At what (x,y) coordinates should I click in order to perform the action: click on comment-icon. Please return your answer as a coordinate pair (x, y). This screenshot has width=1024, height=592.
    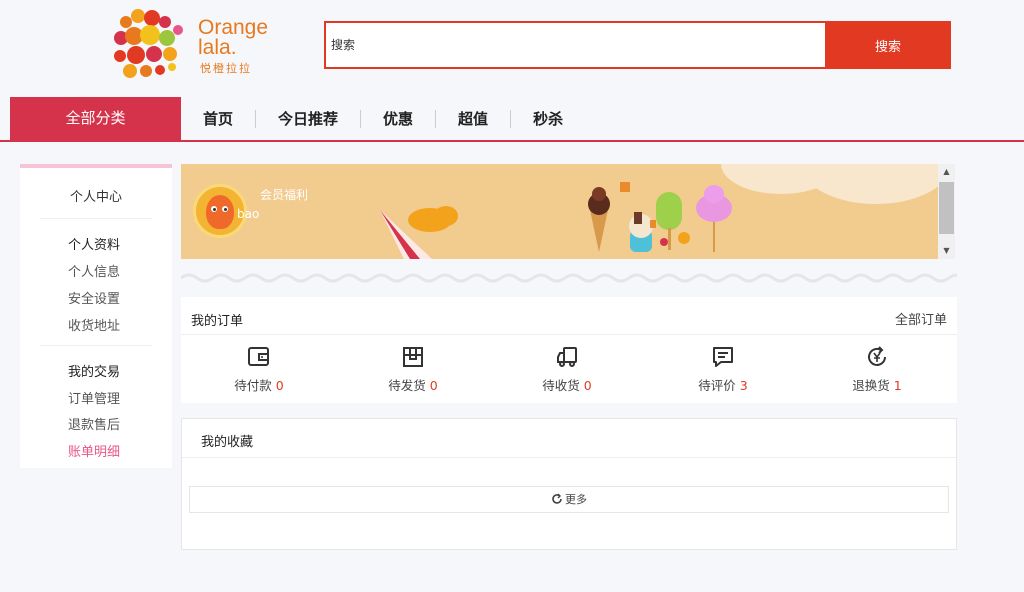
    Looking at the image, I should click on (723, 357).